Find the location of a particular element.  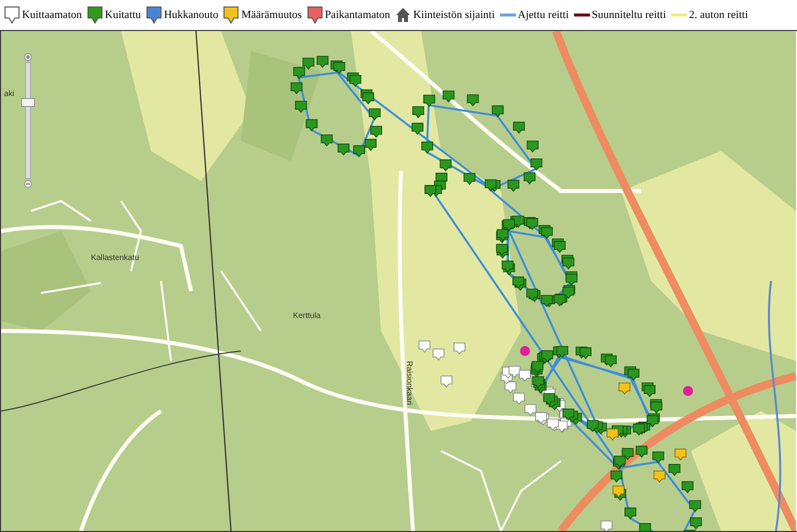

legend-label: 2. auton reitti is located at coordinates (718, 15).